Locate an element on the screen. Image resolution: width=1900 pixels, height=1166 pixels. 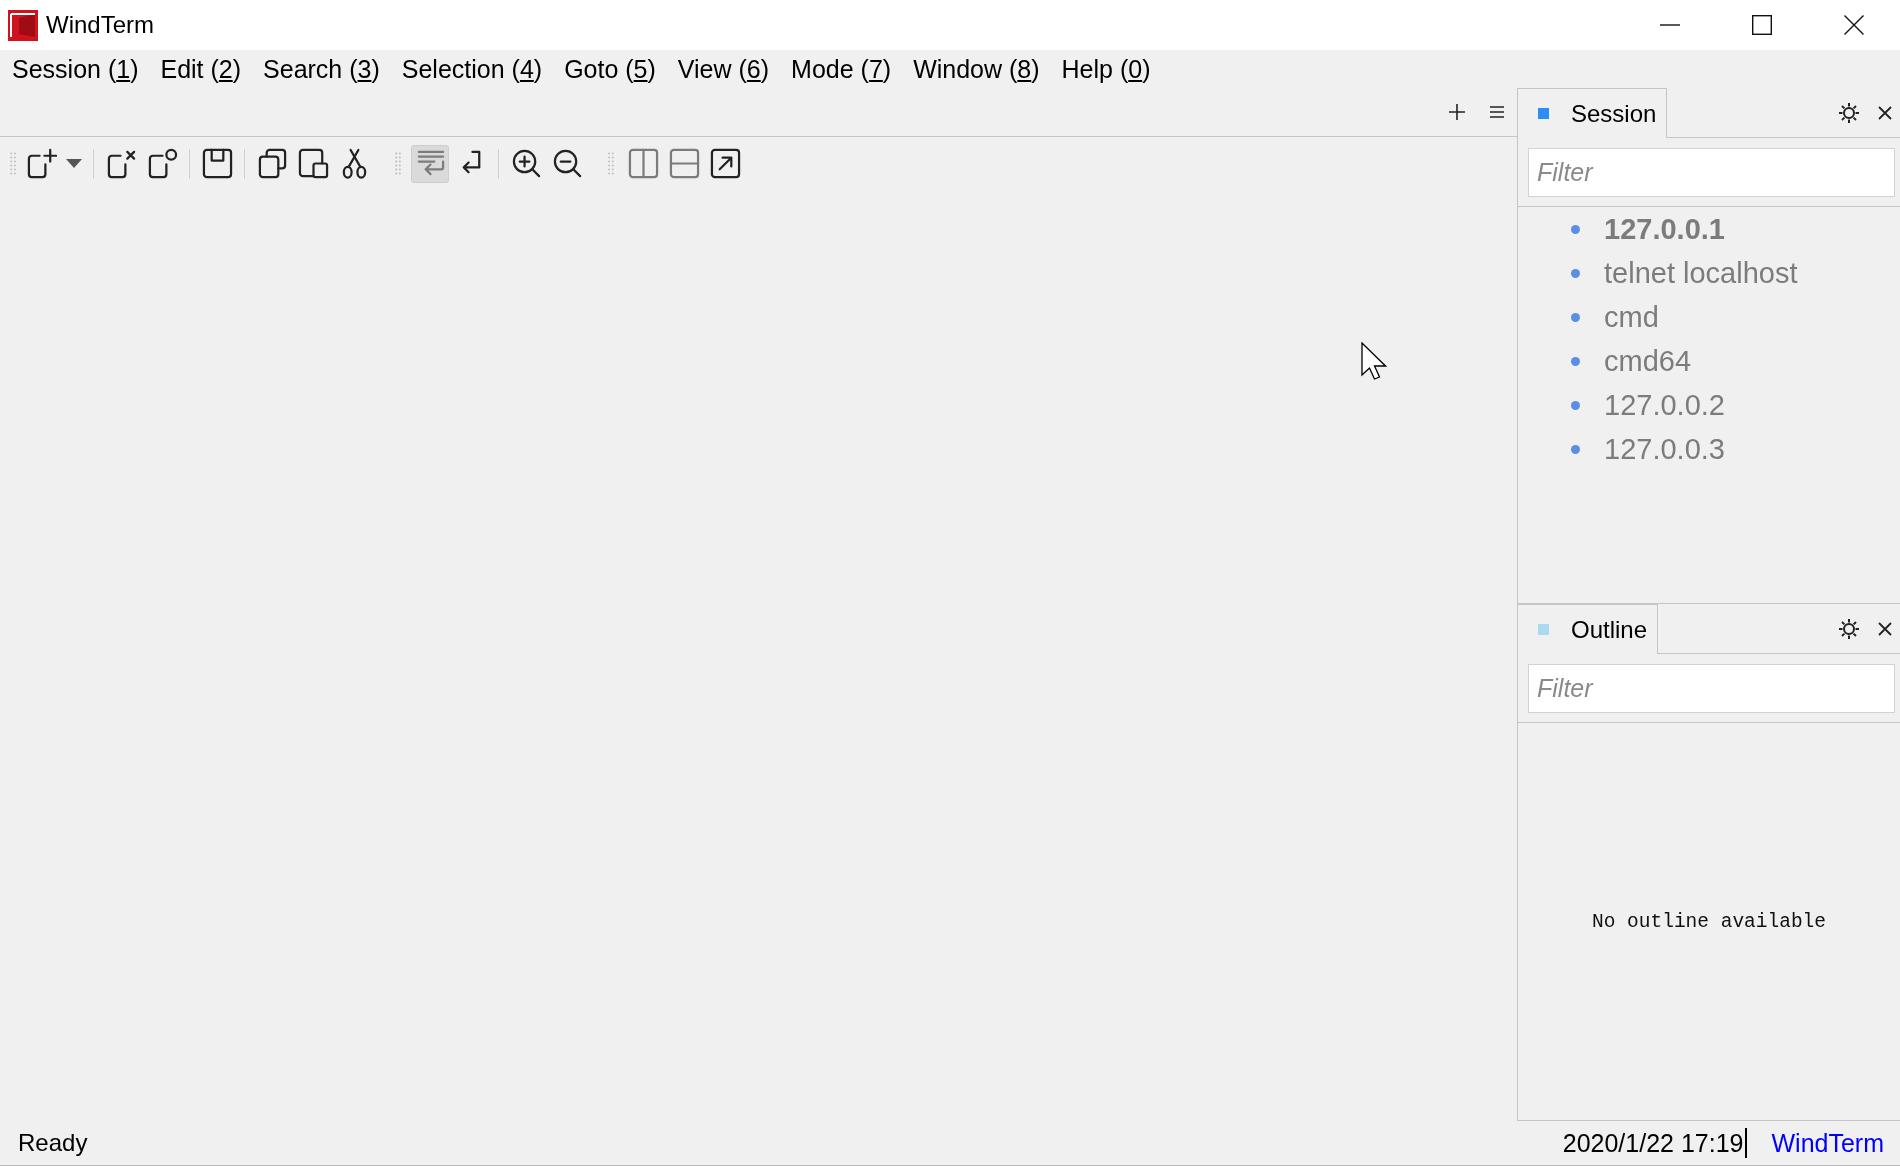
split-rows-icon is located at coordinates (684, 163).